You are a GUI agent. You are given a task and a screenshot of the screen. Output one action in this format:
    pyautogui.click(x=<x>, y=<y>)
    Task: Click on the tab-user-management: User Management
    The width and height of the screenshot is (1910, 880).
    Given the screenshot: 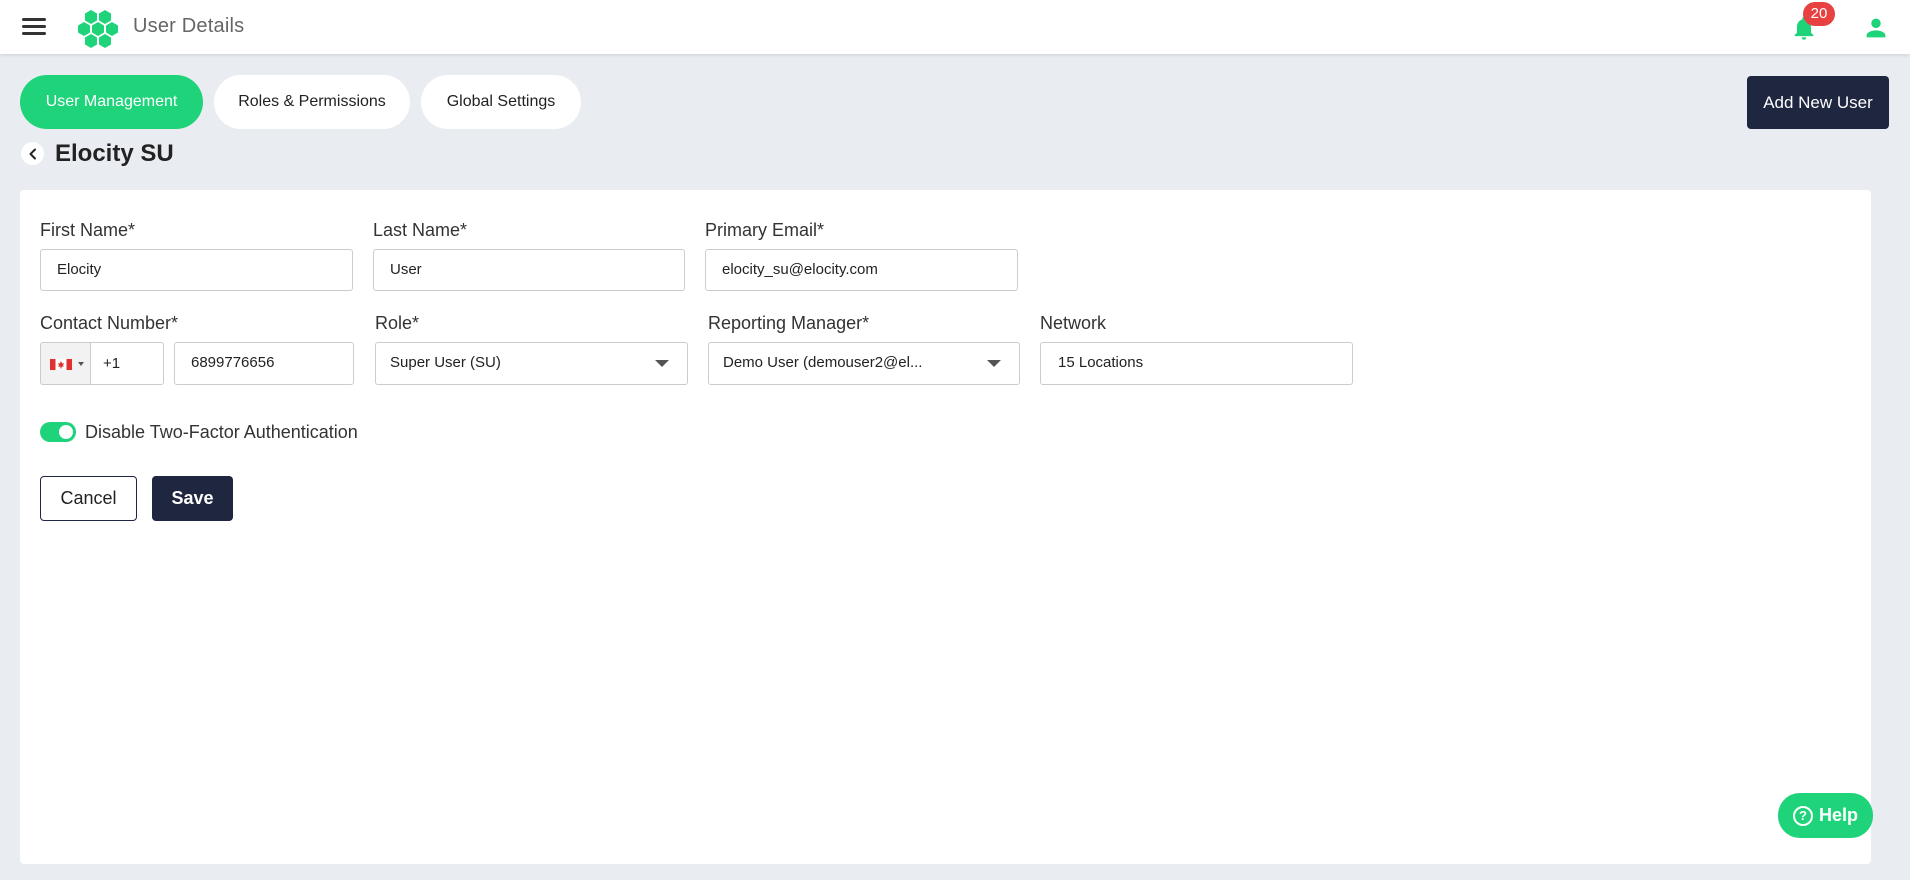 What is the action you would take?
    pyautogui.click(x=111, y=102)
    